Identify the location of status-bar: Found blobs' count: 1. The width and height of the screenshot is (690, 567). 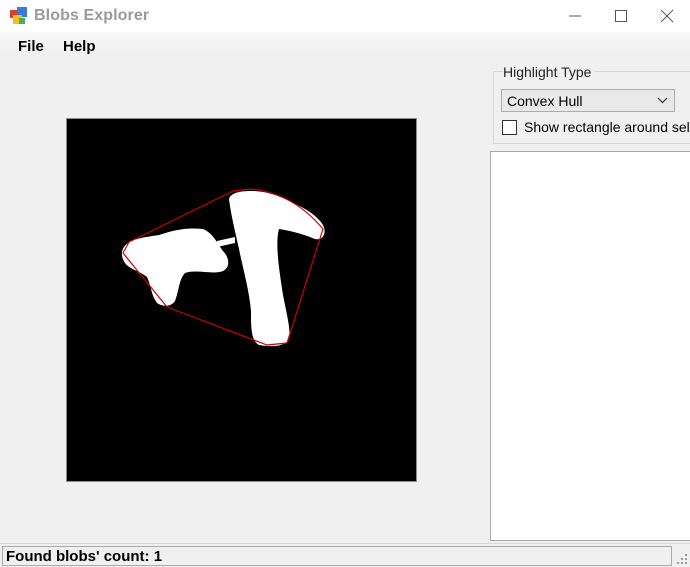
(345, 555).